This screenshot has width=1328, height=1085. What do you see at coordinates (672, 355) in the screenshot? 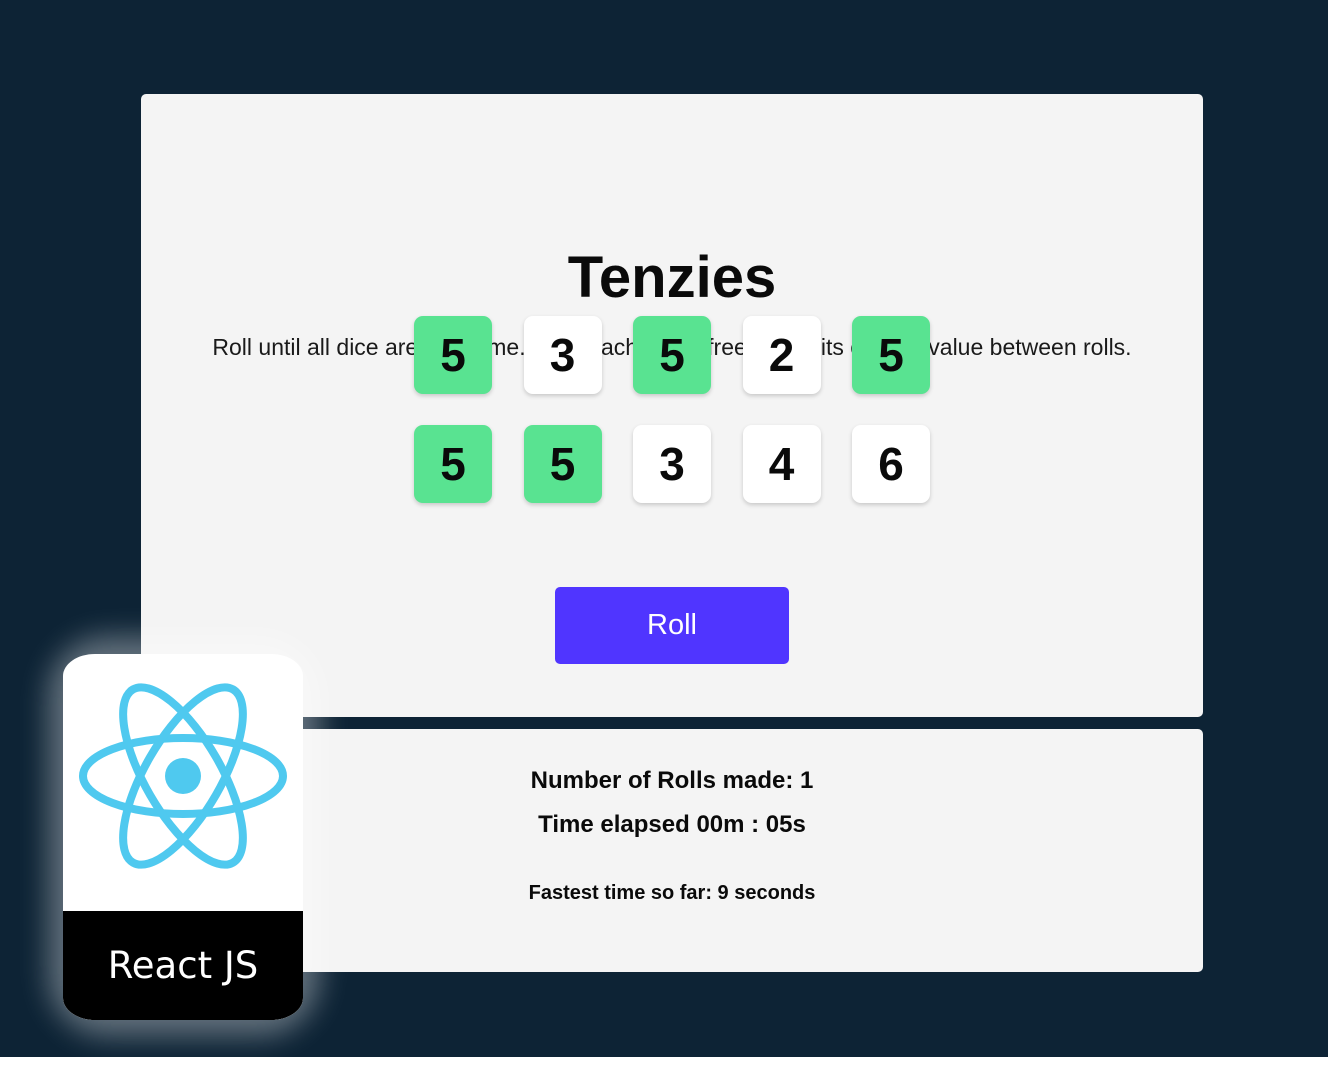
I see `die-3: 5` at bounding box center [672, 355].